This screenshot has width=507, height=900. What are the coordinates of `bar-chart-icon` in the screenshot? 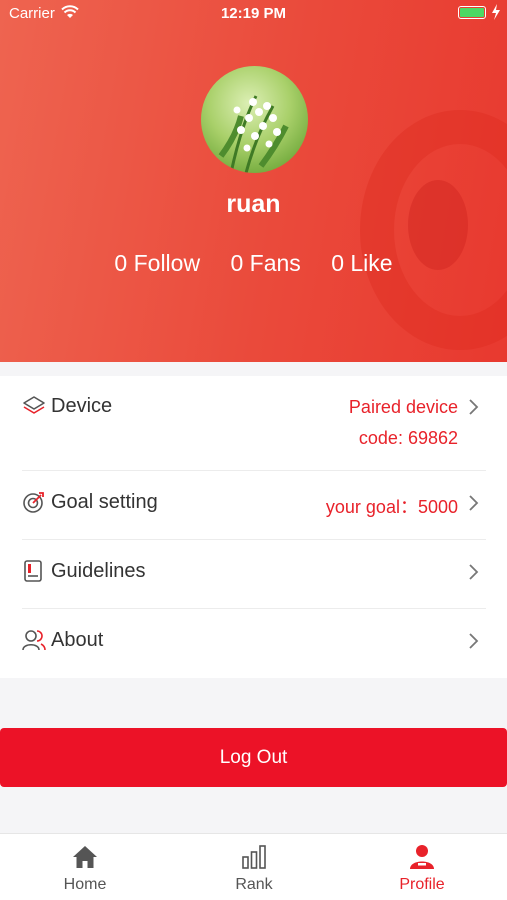 It's located at (254, 857).